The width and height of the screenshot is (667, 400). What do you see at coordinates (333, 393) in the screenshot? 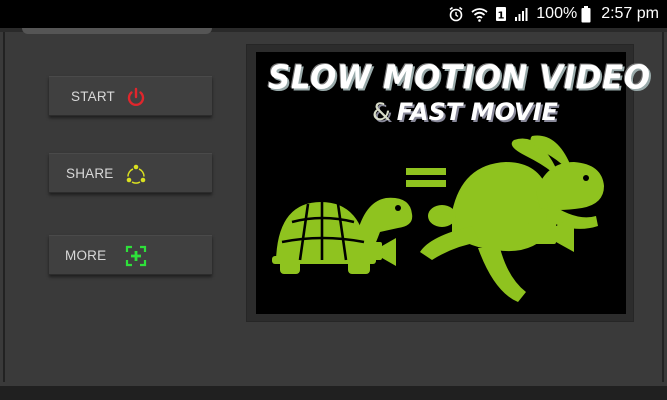
I see `bottom-bar` at bounding box center [333, 393].